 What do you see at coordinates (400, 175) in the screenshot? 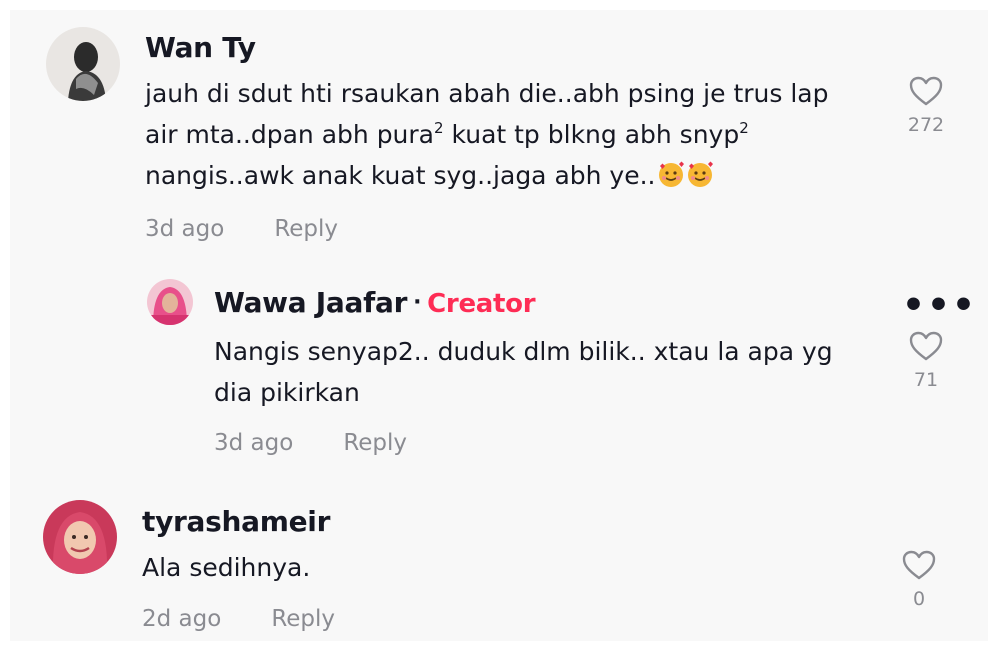
I see `comment-text-part: nangis..awk anak kuat syg..jaga abh ye..` at bounding box center [400, 175].